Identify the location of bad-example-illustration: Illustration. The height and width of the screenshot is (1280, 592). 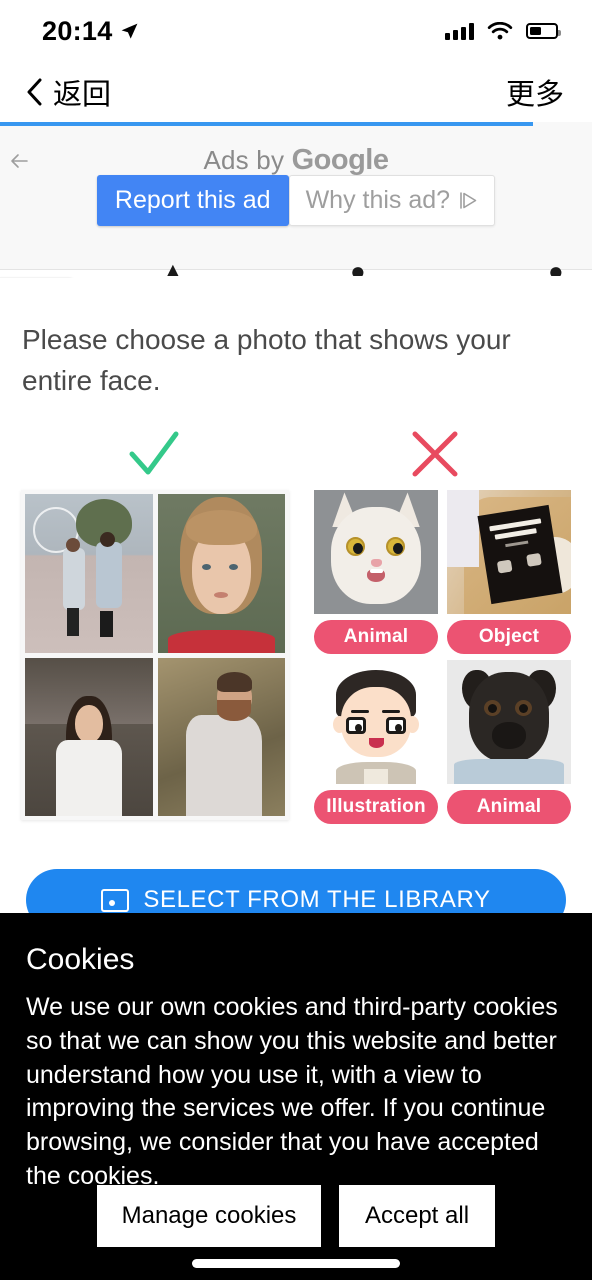
(376, 742).